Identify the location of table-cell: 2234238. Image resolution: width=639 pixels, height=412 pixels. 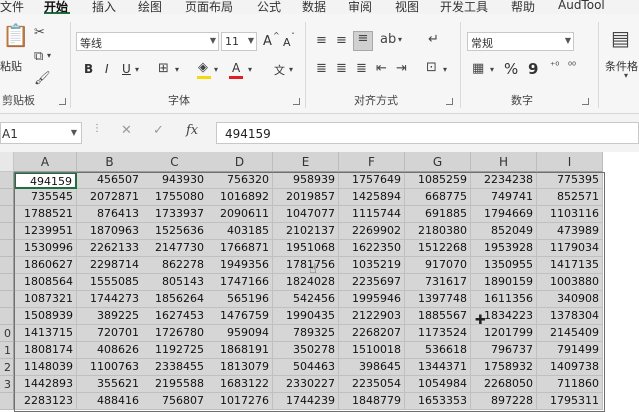
(504, 180).